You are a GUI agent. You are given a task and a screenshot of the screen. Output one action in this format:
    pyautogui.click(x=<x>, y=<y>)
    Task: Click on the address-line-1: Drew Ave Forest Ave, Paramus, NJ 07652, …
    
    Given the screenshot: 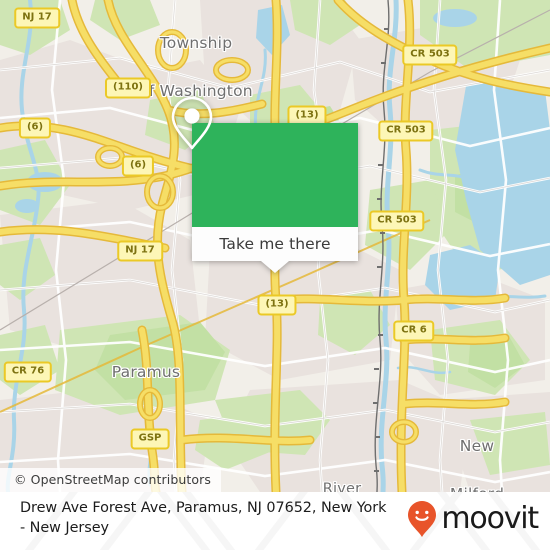 What is the action you would take?
    pyautogui.click(x=203, y=508)
    